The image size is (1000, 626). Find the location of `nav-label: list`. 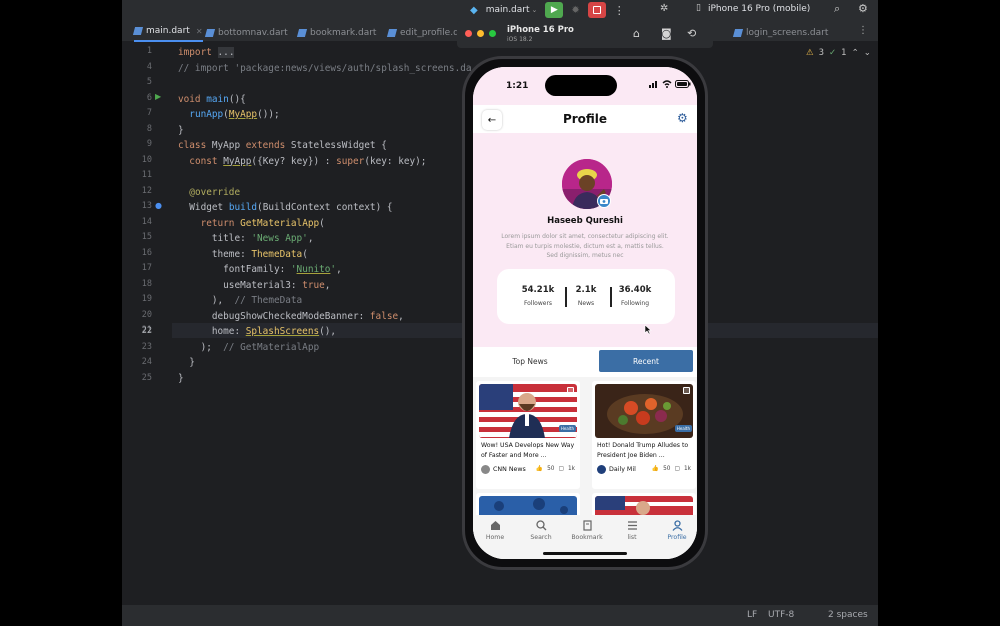

nav-label: list is located at coordinates (632, 537).